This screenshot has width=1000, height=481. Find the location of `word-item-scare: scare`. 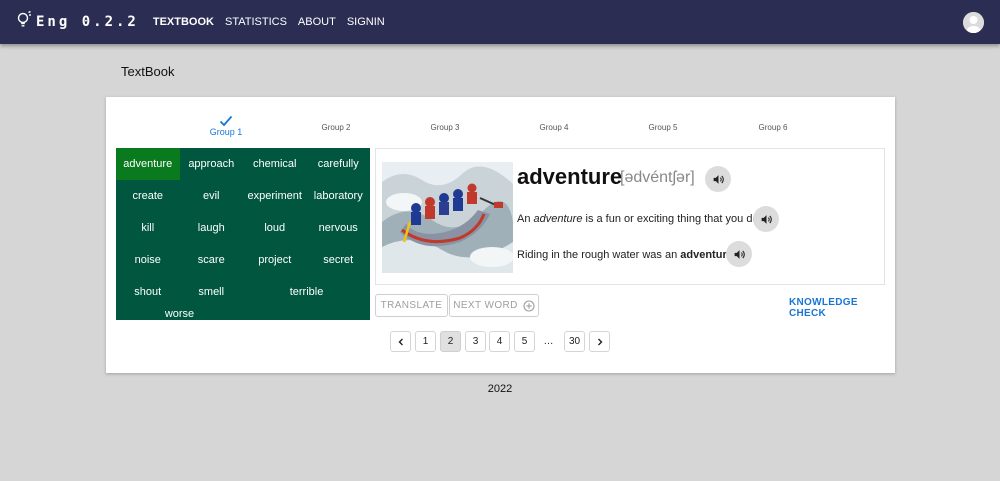

word-item-scare: scare is located at coordinates (212, 260).